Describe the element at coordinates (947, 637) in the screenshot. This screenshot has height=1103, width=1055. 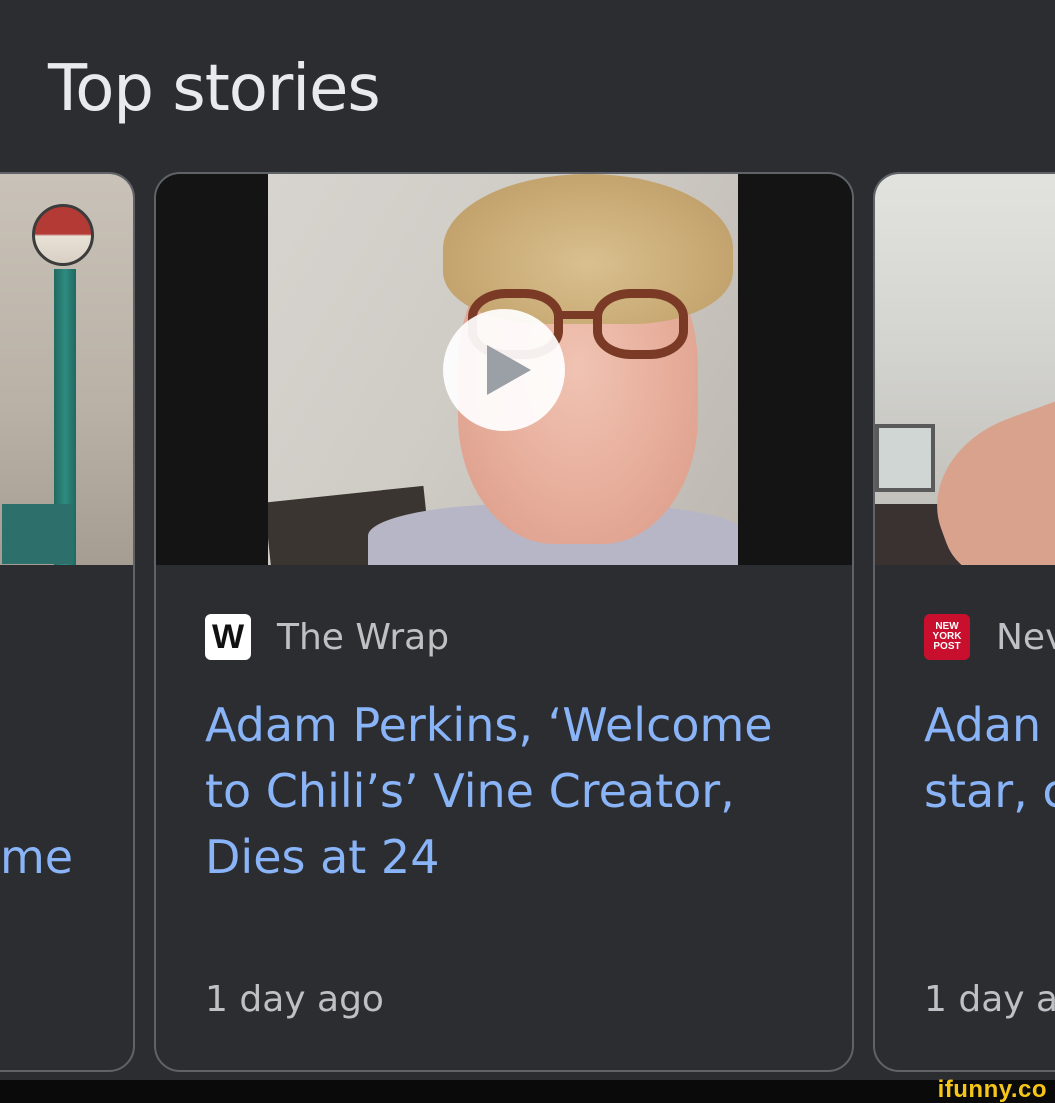
I see `new-york-post-logo-icon: NEW YORK POST` at that location.